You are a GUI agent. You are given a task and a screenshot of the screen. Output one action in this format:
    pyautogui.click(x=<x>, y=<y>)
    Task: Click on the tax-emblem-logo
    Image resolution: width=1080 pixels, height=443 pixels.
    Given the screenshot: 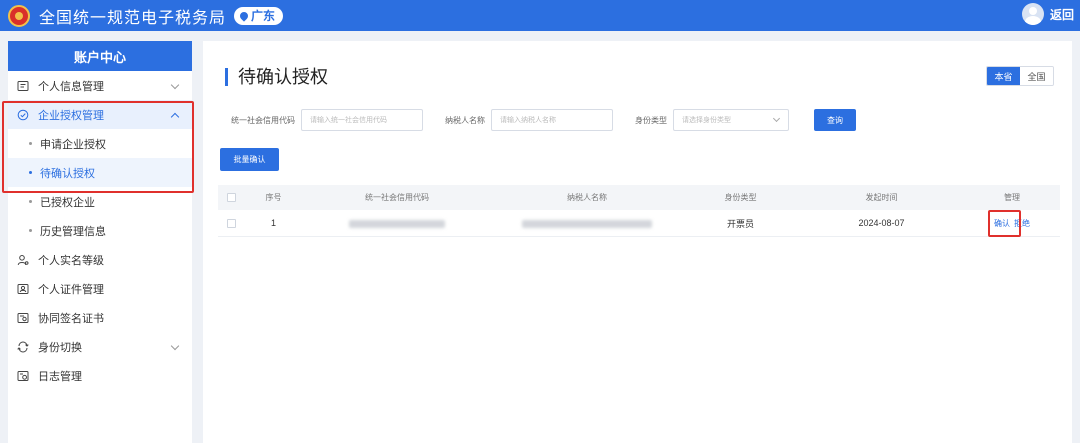 What is the action you would take?
    pyautogui.click(x=19, y=15)
    